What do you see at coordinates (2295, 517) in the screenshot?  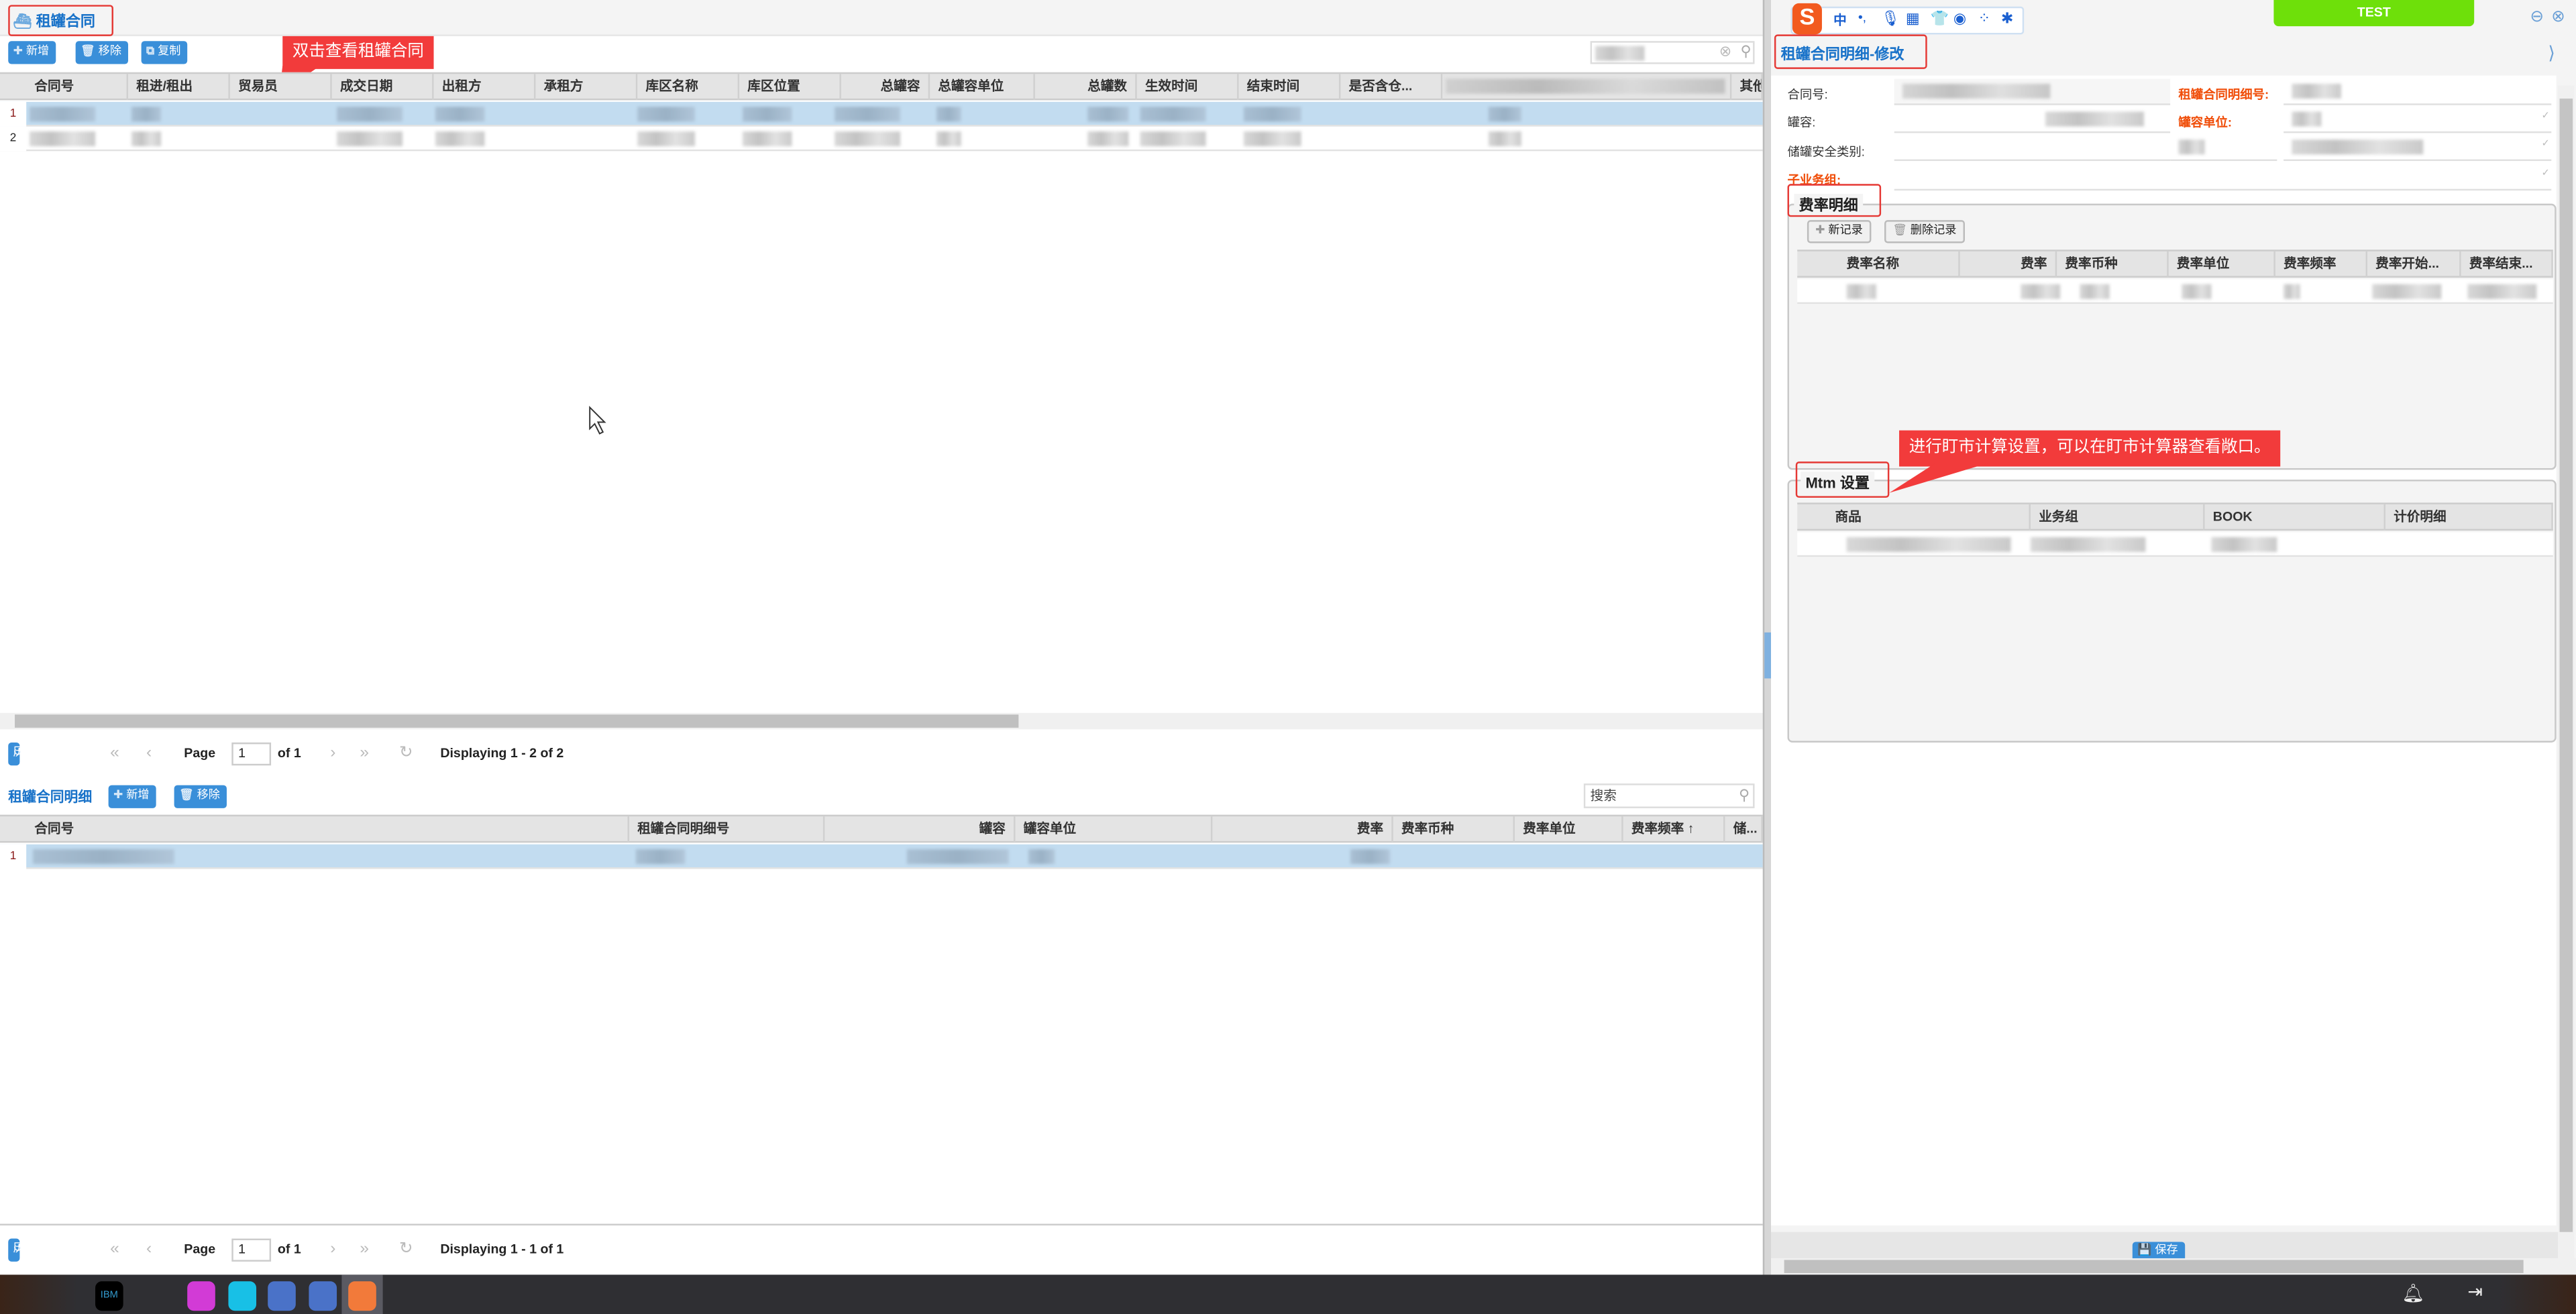 I see `col-book: BOOK` at bounding box center [2295, 517].